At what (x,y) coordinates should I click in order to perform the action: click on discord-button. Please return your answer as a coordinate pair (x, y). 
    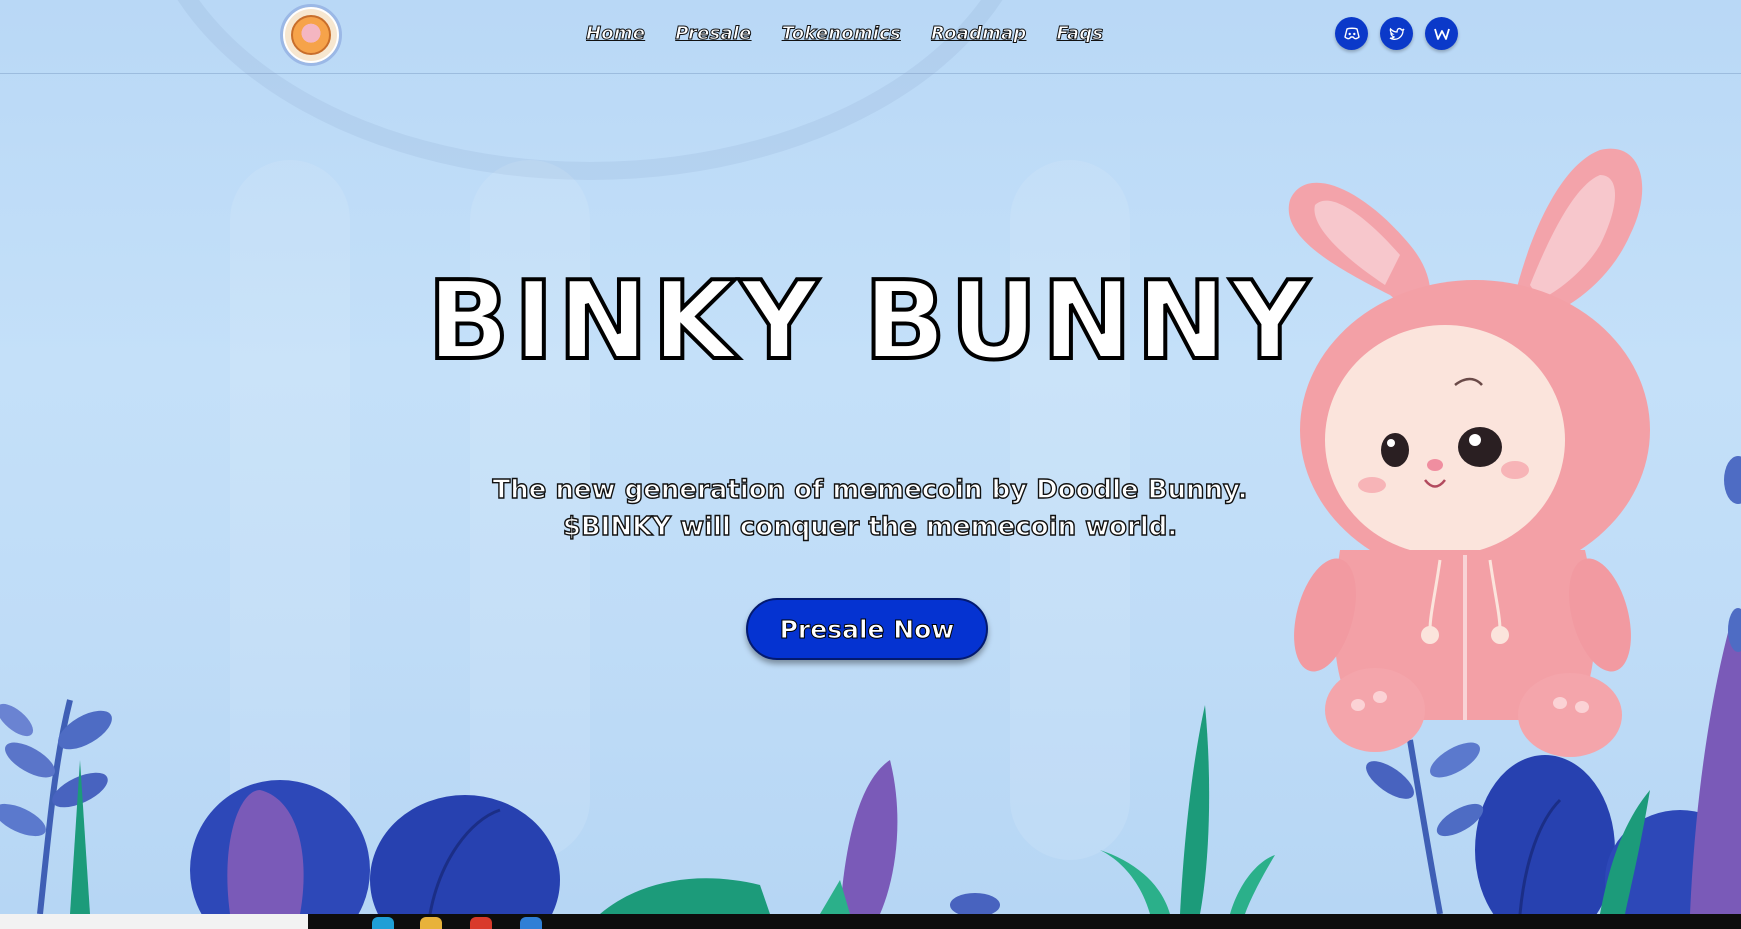
    Looking at the image, I should click on (1351, 33).